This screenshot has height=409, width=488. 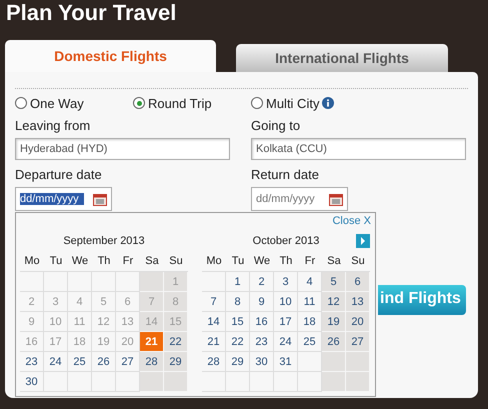 What do you see at coordinates (214, 342) in the screenshot?
I see `day-cell: 21` at bounding box center [214, 342].